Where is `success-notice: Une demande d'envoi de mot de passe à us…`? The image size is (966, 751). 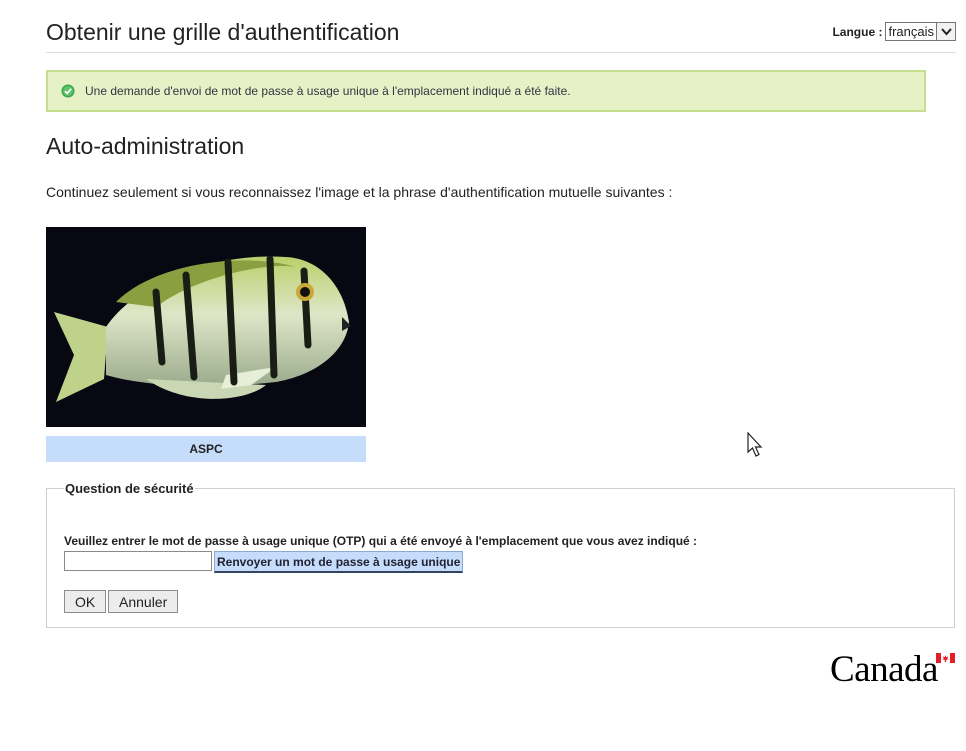
success-notice: Une demande d'envoi de mot de passe à us… is located at coordinates (486, 91).